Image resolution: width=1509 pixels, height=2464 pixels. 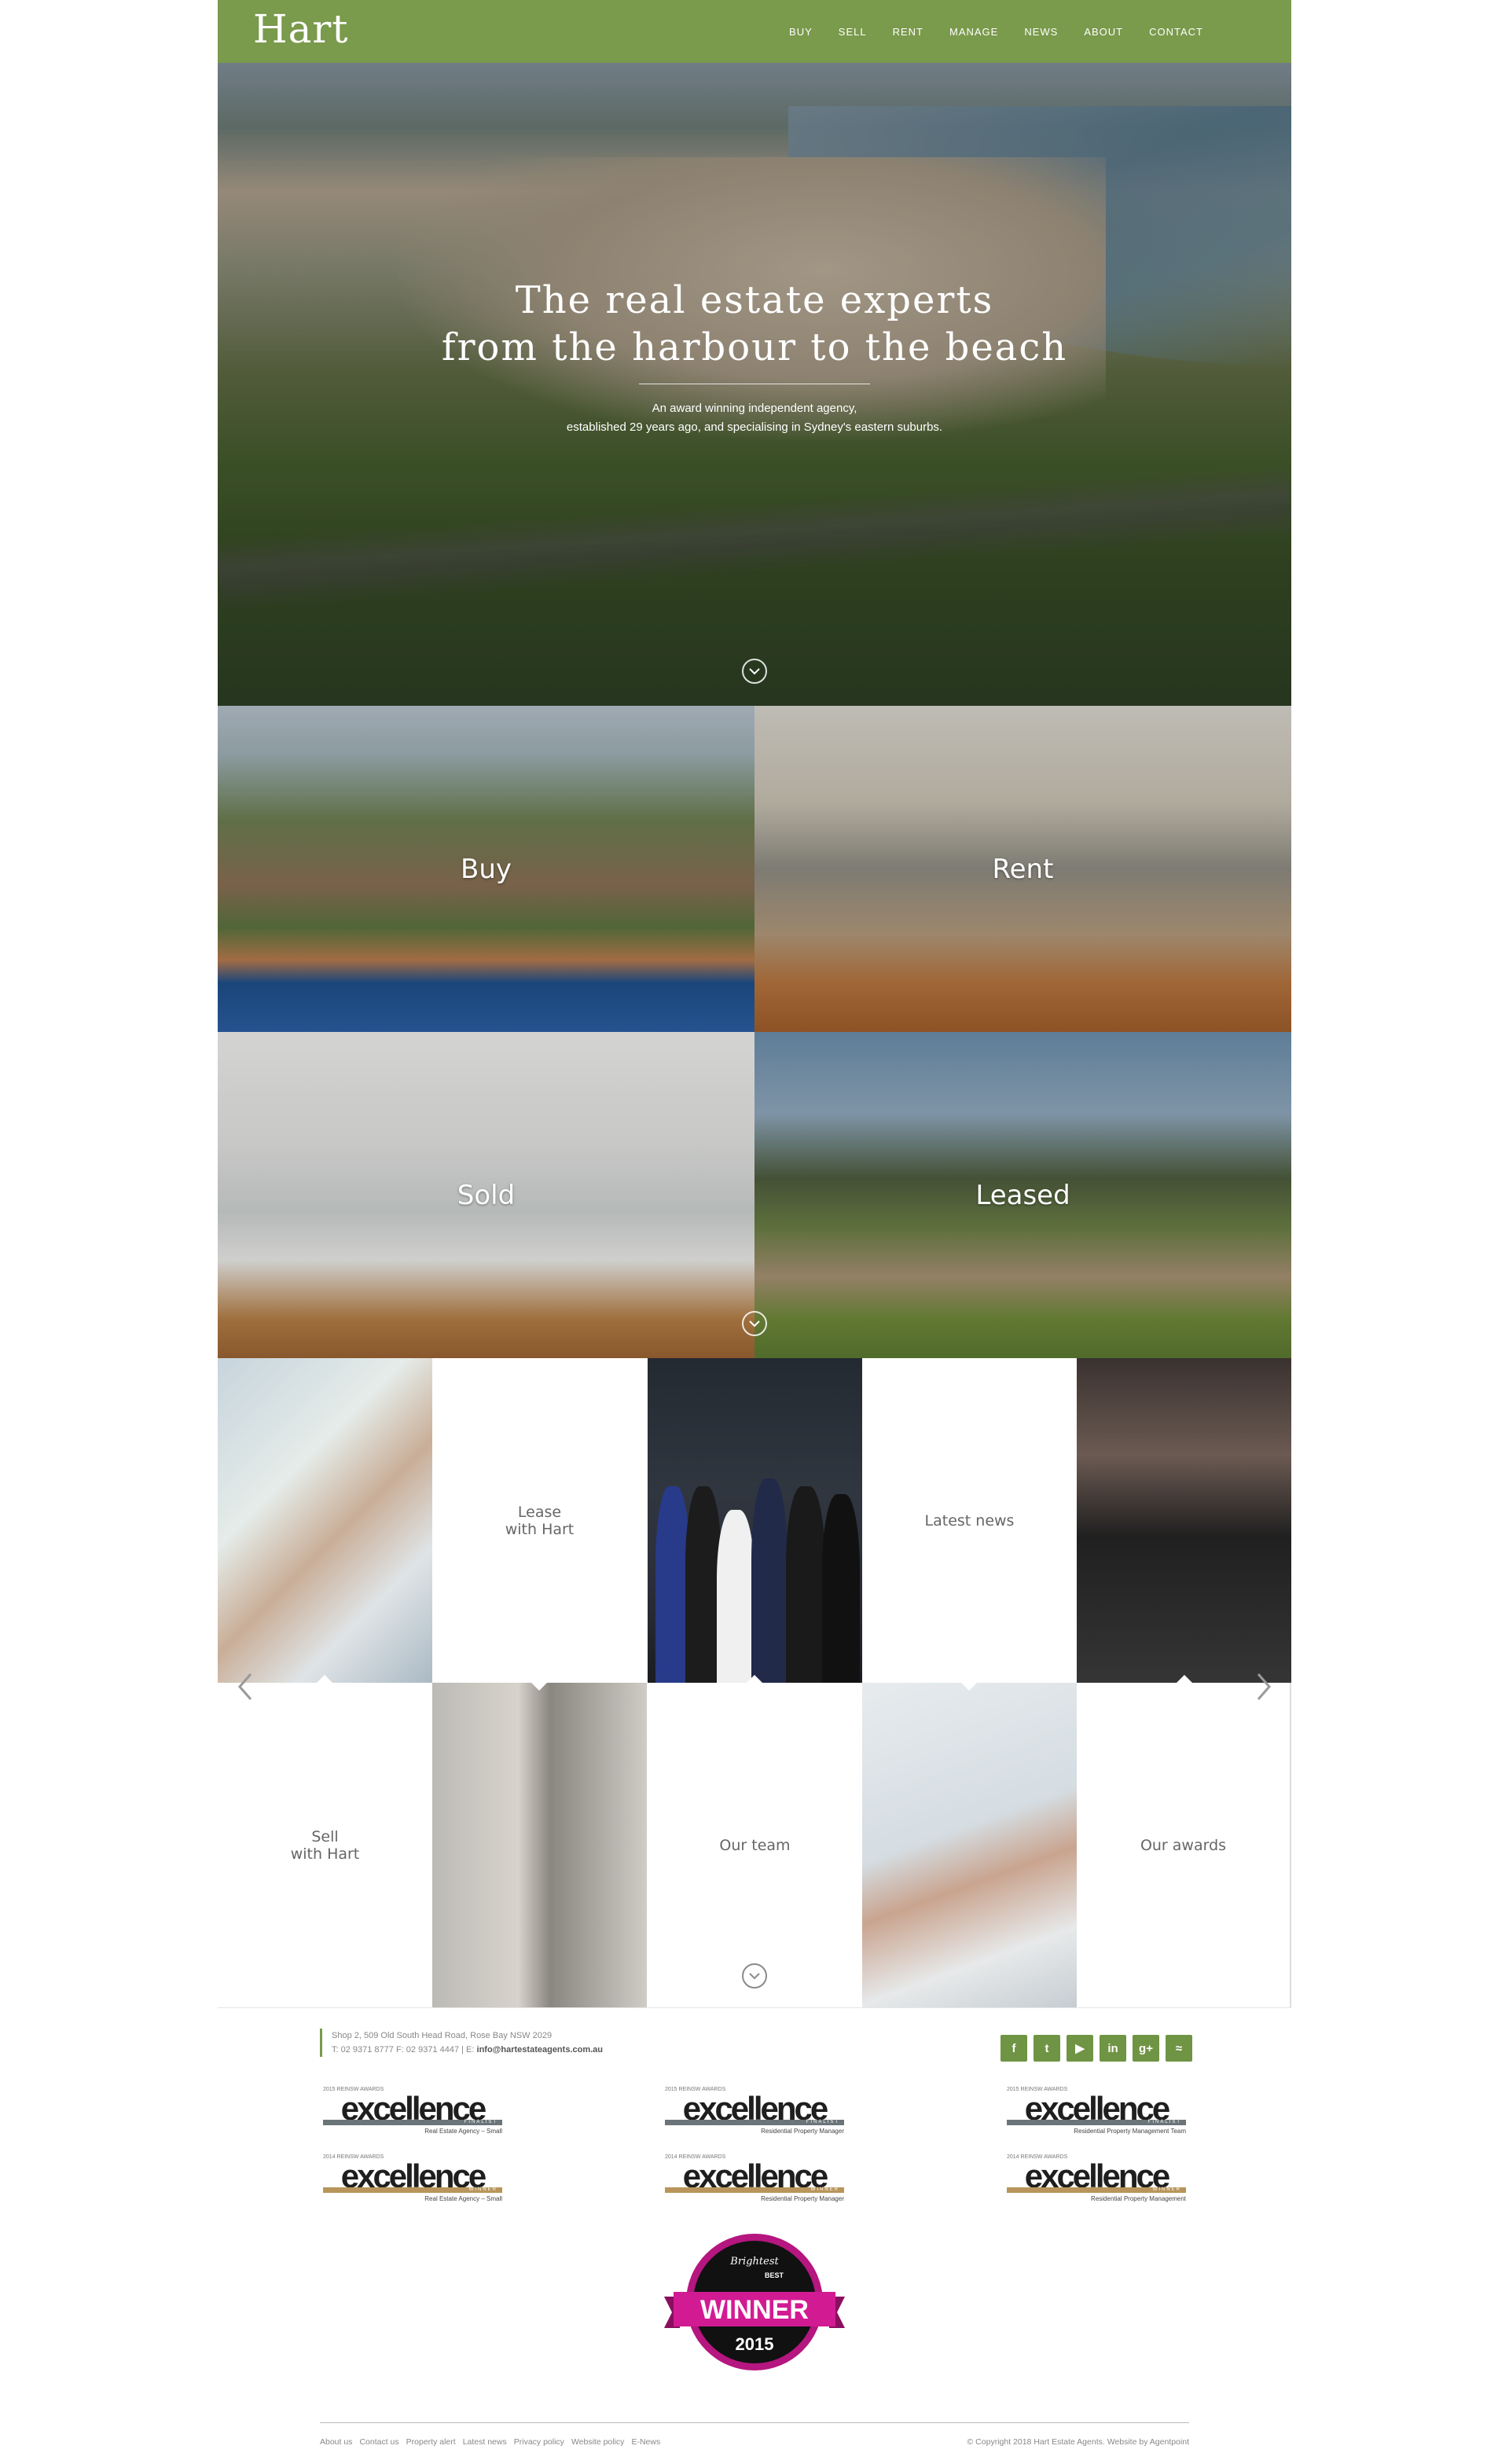 What do you see at coordinates (539, 1845) in the screenshot?
I see `office-photo-image` at bounding box center [539, 1845].